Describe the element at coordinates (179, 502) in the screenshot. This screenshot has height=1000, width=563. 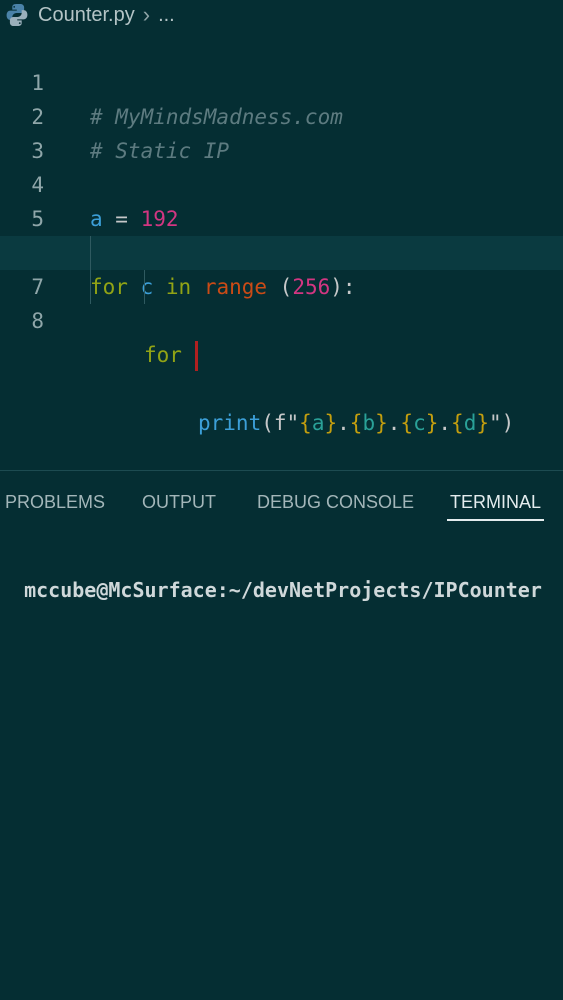
I see `tab-output: OUTPUT` at that location.